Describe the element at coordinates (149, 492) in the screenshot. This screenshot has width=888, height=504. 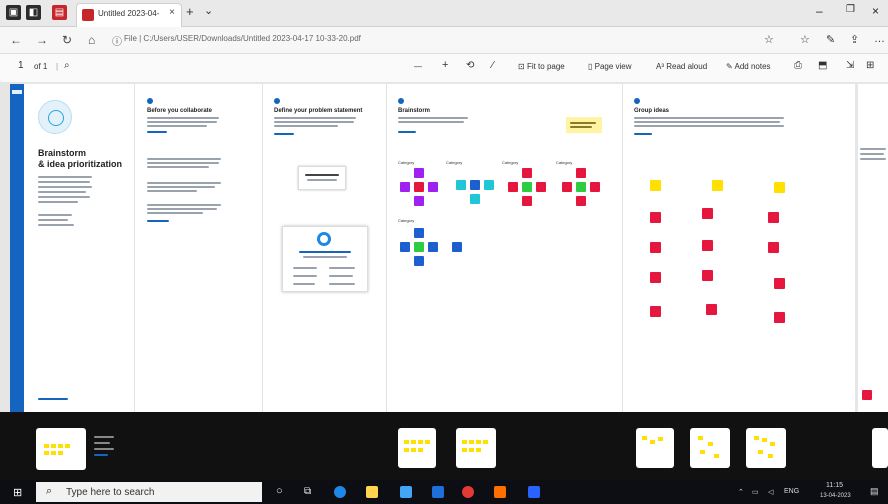
I see `taskbar-search-box: ⌕ Type here to search` at that location.